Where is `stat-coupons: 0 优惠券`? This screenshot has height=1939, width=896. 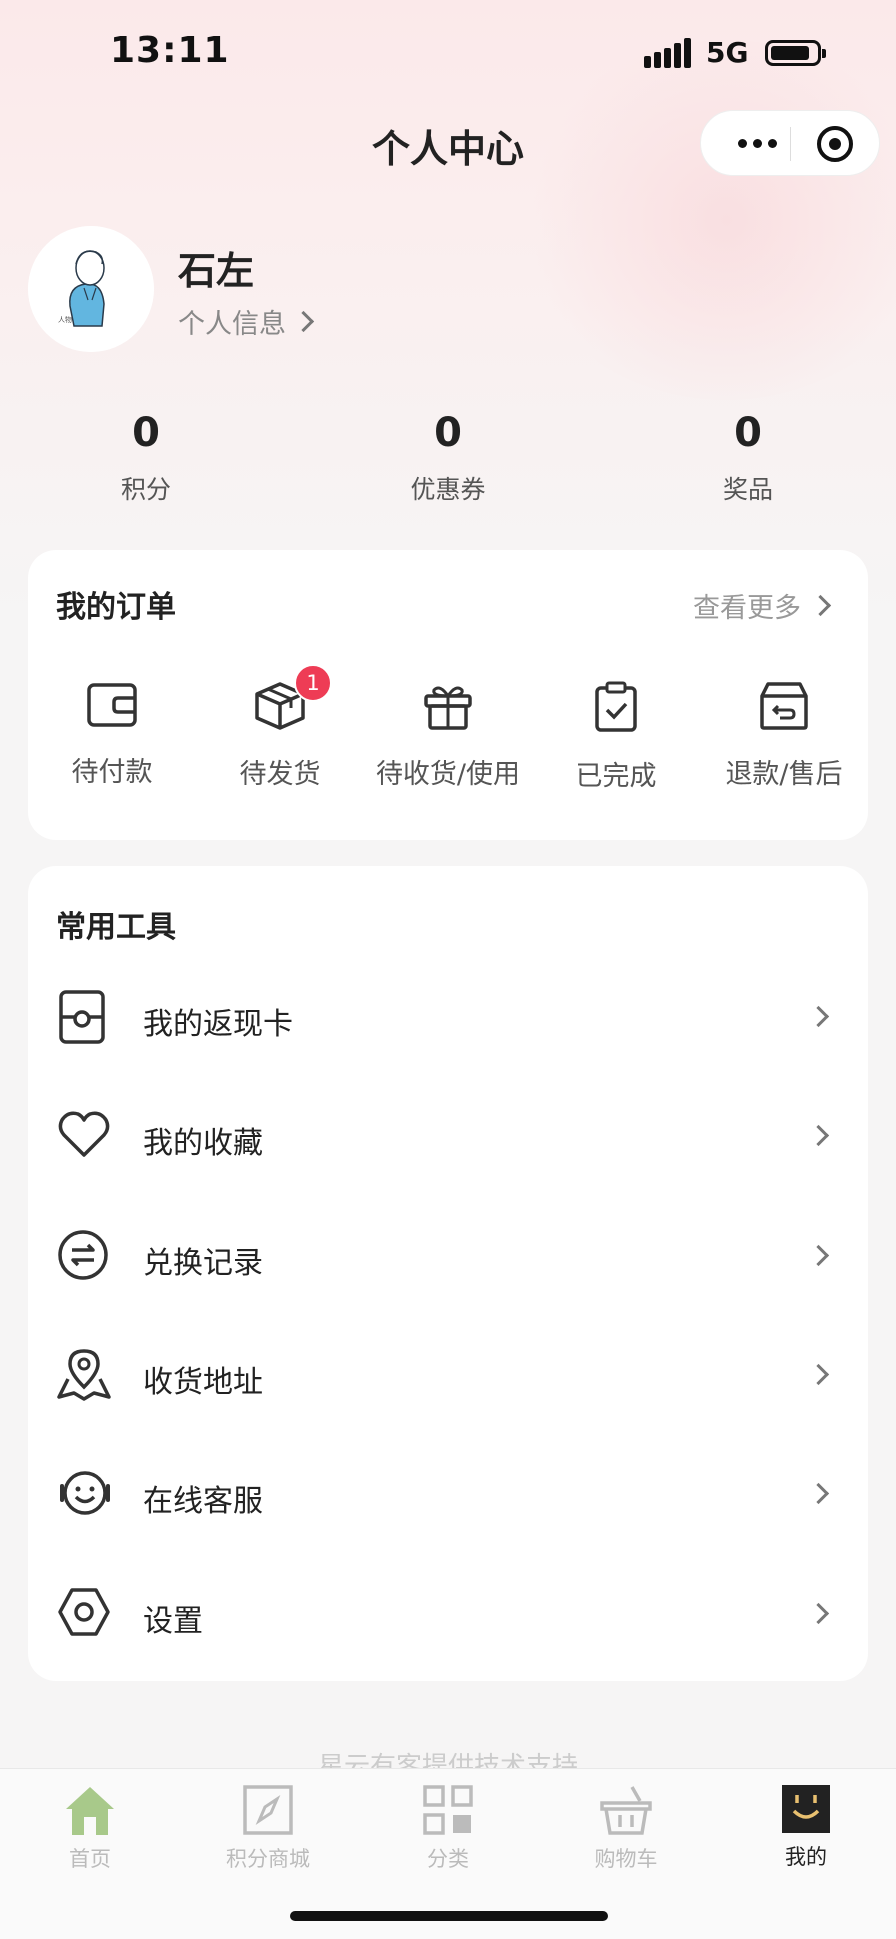
stat-coupons: 0 优惠券 is located at coordinates (448, 458).